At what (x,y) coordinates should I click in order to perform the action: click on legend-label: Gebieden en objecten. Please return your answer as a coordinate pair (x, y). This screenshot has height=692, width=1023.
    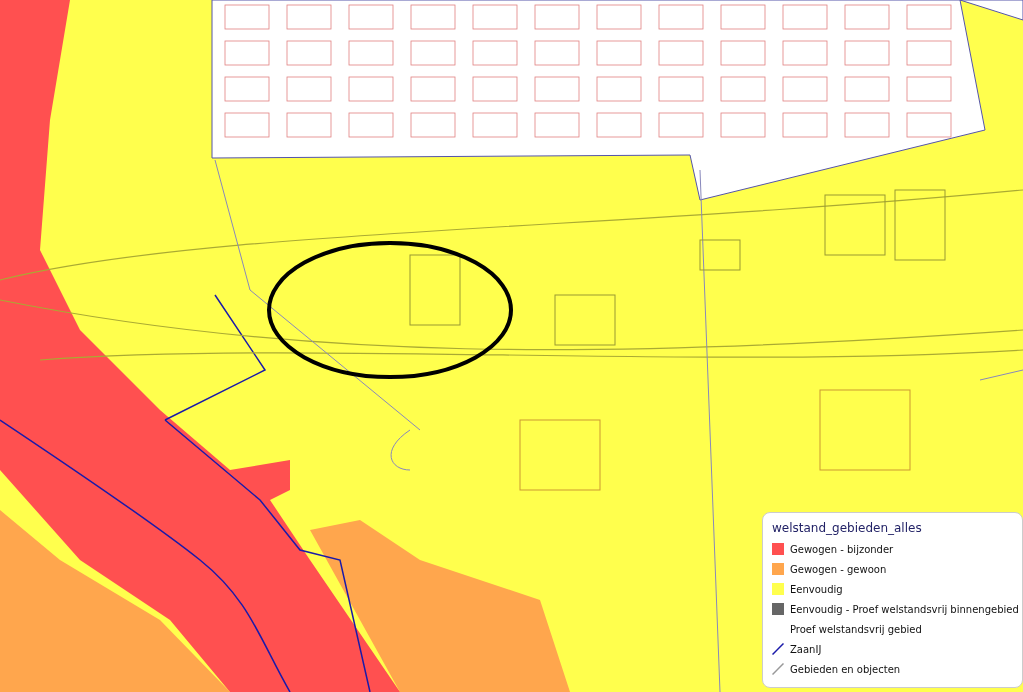
    Looking at the image, I should click on (845, 669).